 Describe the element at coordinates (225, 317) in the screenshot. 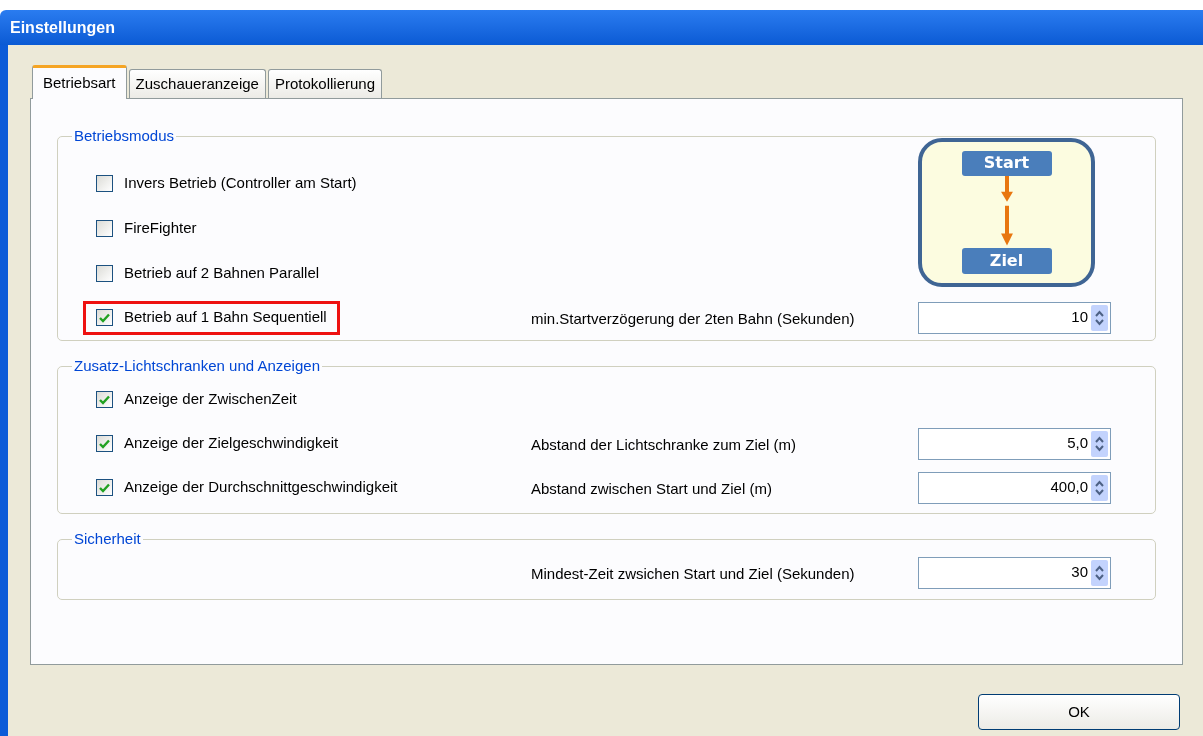

I see `checkbox-label: Betrieb auf 1 Bahn Sequentiell` at that location.